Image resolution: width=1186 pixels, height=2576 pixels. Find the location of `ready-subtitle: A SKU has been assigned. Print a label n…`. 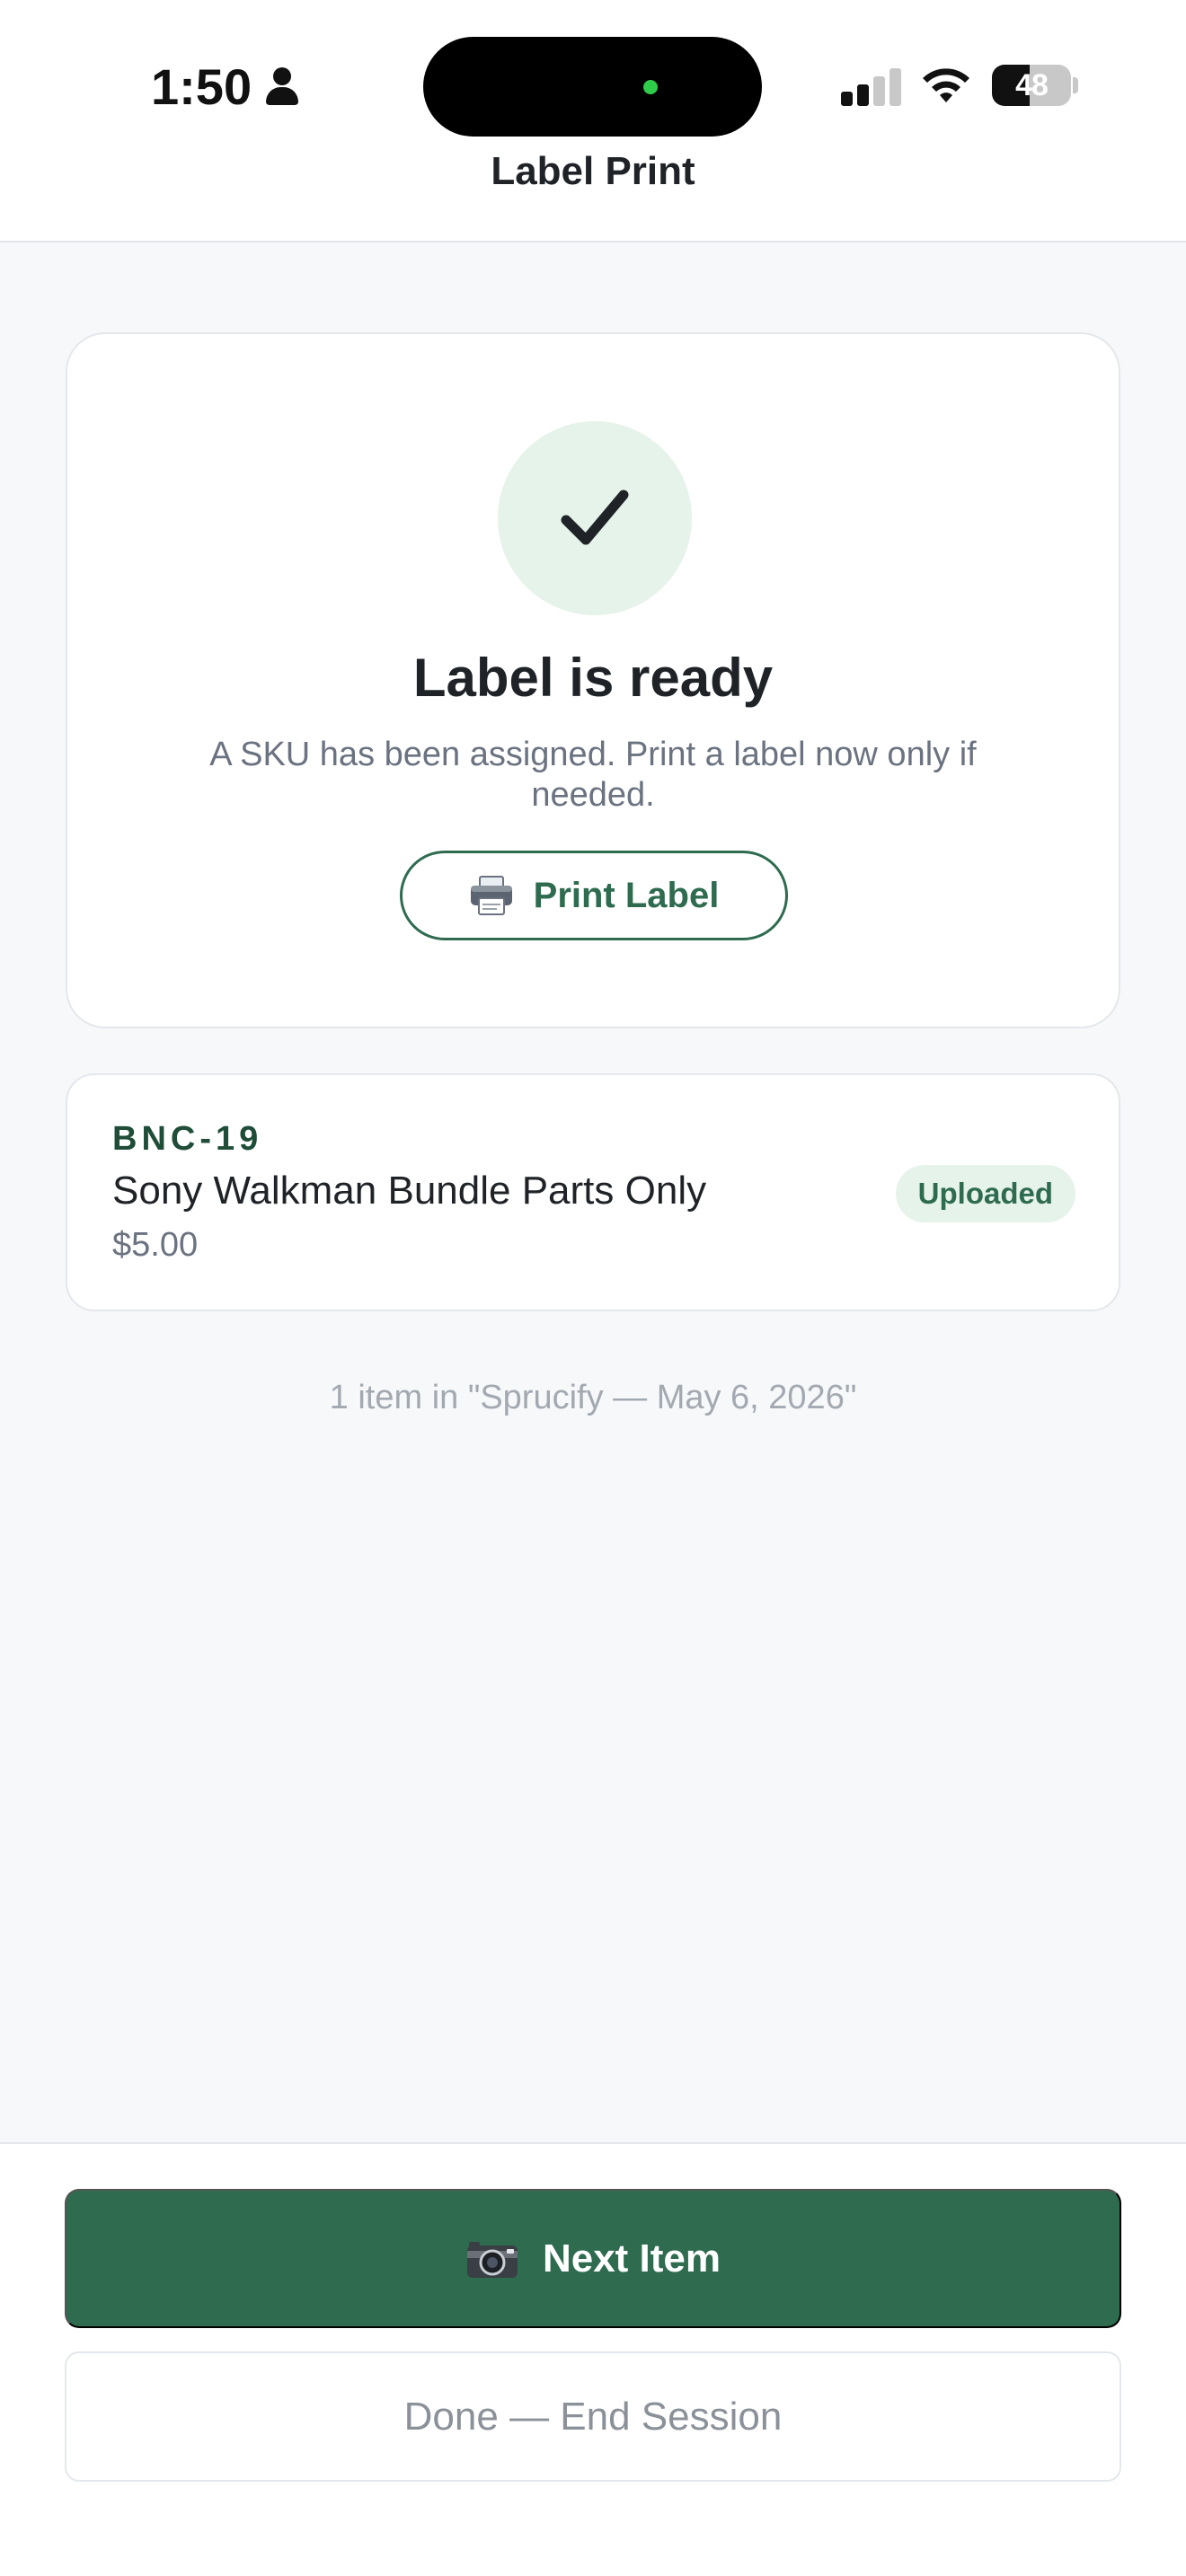

ready-subtitle: A SKU has been assigned. Print a label n… is located at coordinates (593, 775).